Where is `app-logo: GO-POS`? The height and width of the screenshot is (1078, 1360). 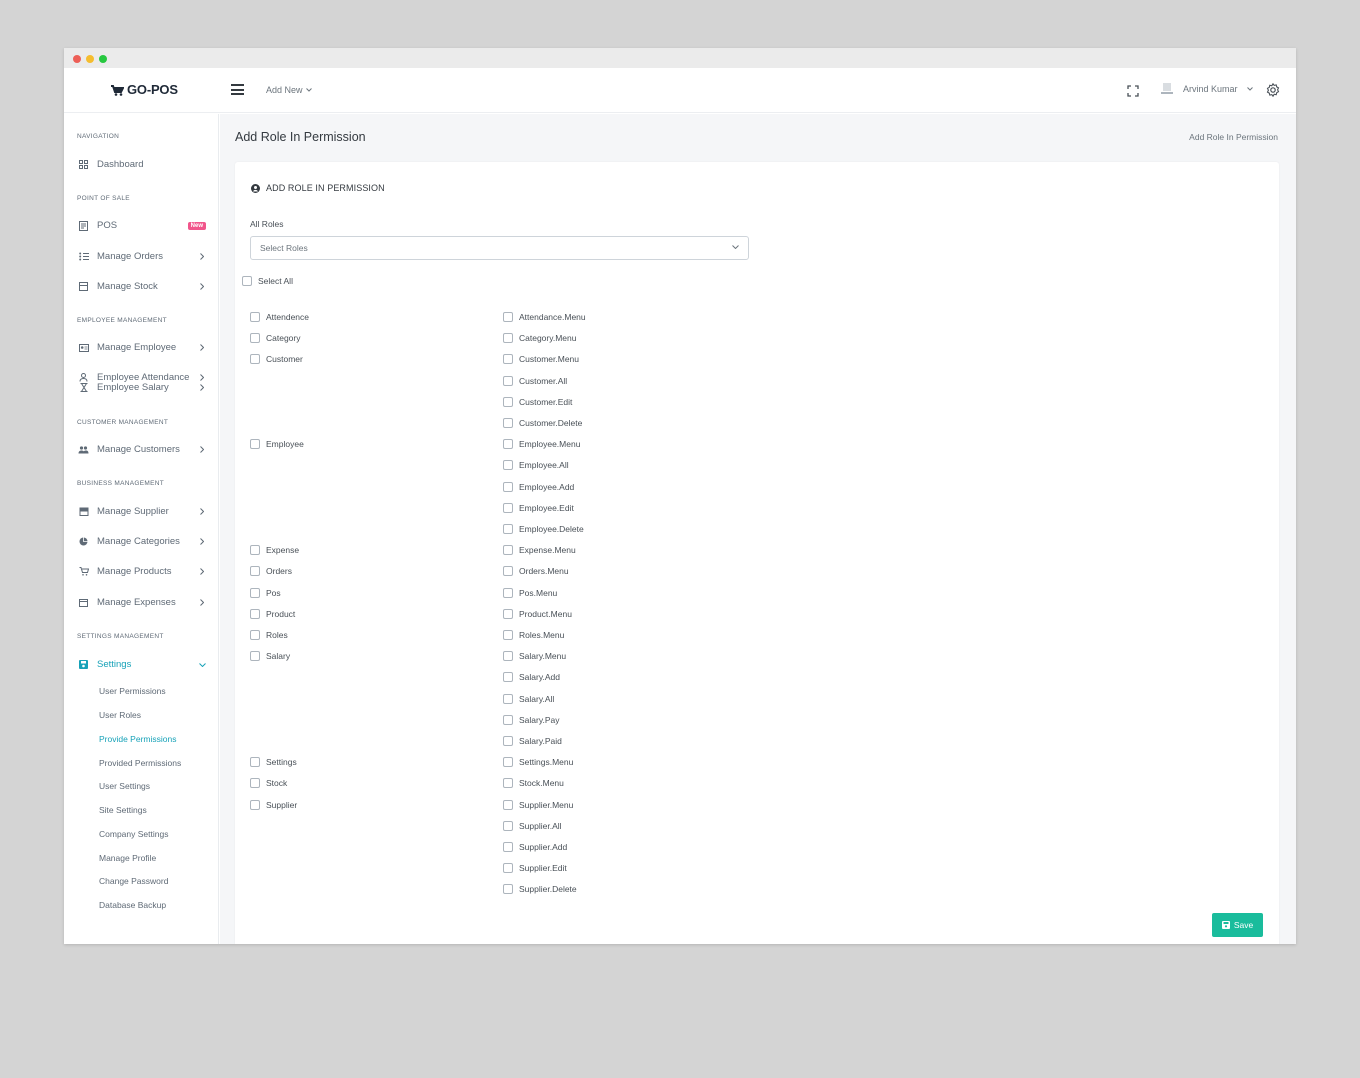 app-logo: GO-POS is located at coordinates (144, 89).